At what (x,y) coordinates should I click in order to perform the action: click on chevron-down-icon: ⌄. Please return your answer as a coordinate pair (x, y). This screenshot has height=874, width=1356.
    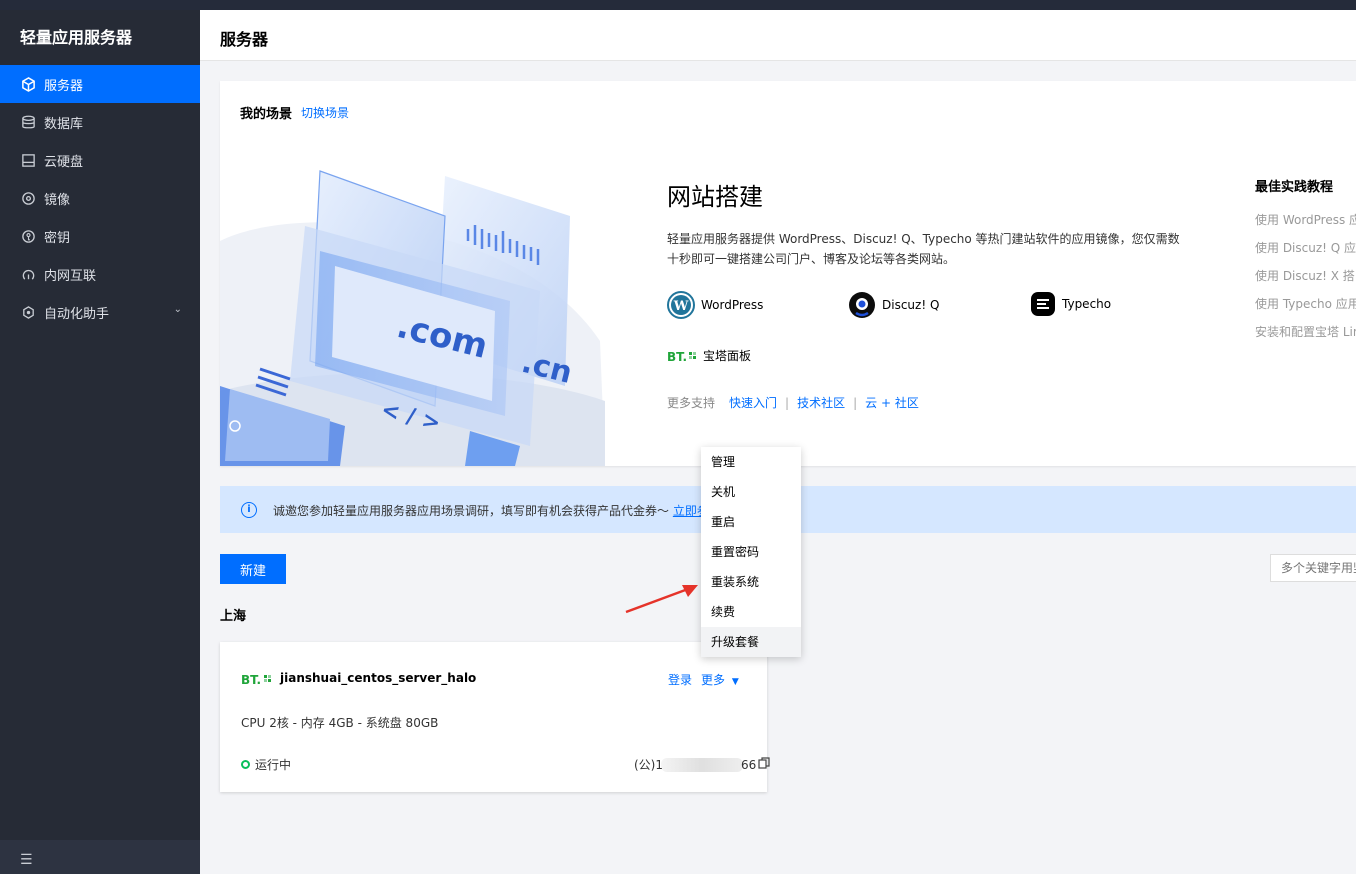
    Looking at the image, I should click on (177, 309).